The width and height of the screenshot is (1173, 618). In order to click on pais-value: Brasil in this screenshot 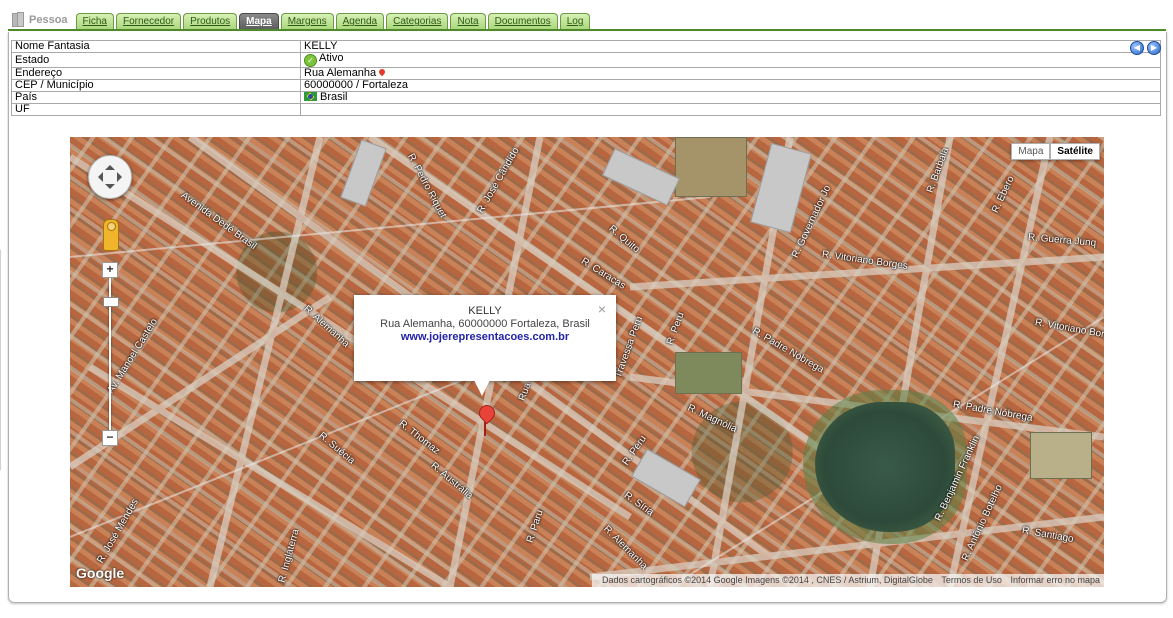, I will do `click(334, 97)`.